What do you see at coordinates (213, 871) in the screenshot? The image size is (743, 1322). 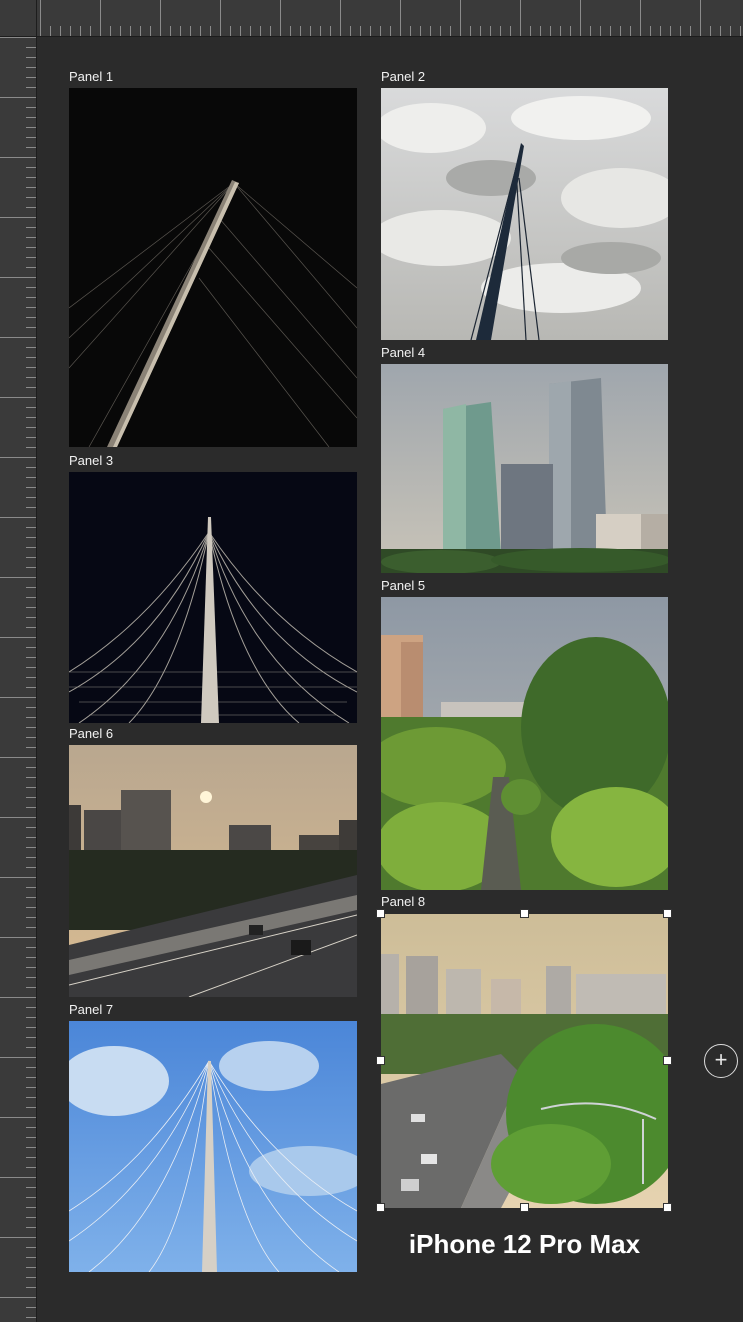 I see `panel-6-image` at bounding box center [213, 871].